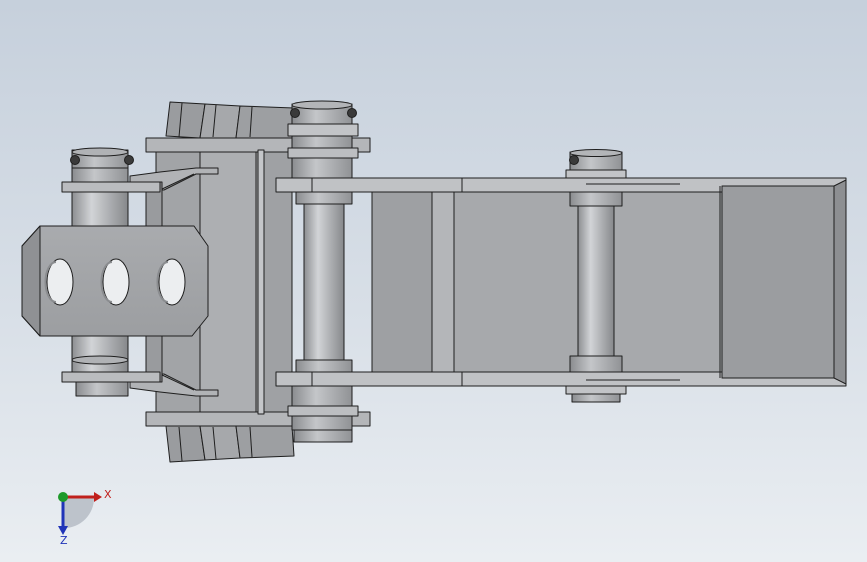 The height and width of the screenshot is (562, 867). Describe the element at coordinates (64, 540) in the screenshot. I see `z-axis-label: Z` at that location.